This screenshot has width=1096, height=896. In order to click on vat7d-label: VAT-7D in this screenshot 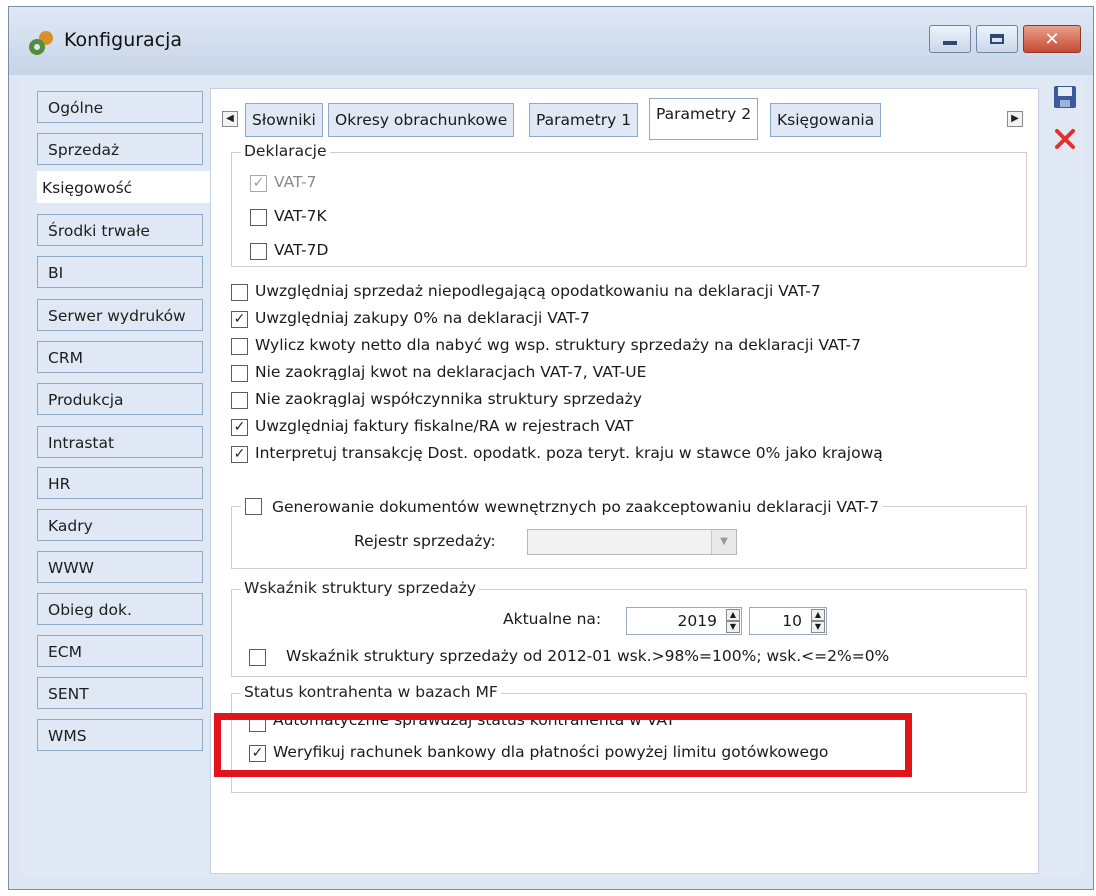, I will do `click(301, 250)`.